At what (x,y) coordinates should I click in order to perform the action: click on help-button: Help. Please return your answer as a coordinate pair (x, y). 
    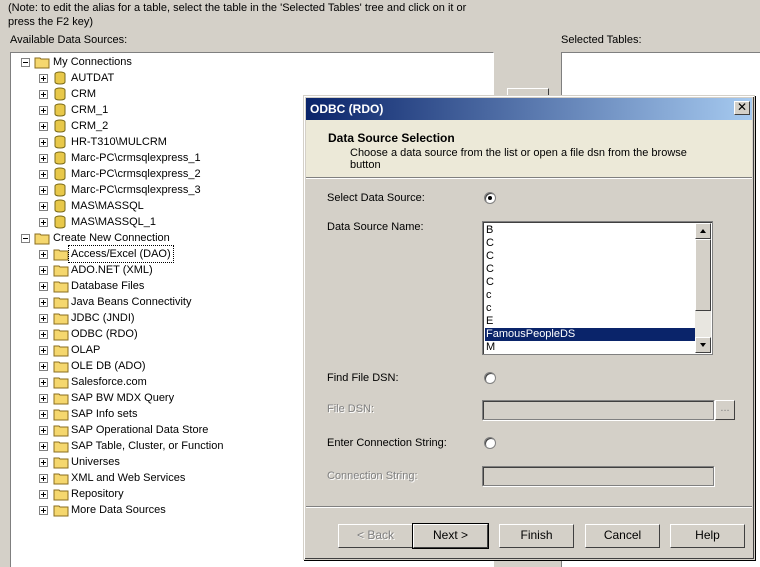
    Looking at the image, I should click on (707, 536).